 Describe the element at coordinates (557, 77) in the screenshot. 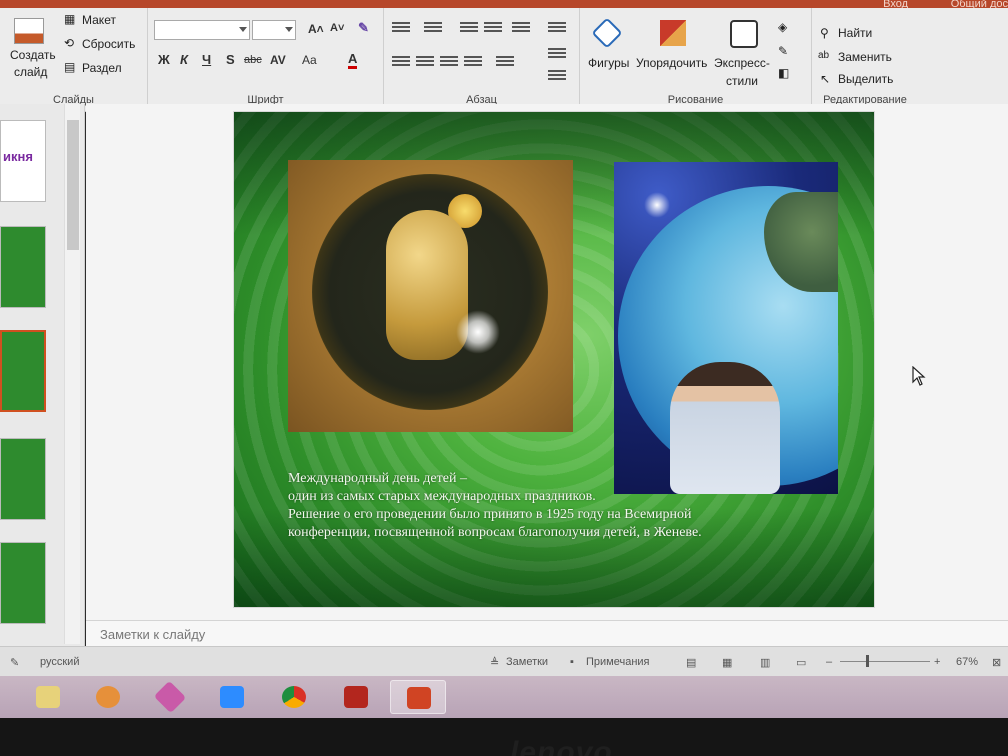

I see `smartart-icon` at that location.